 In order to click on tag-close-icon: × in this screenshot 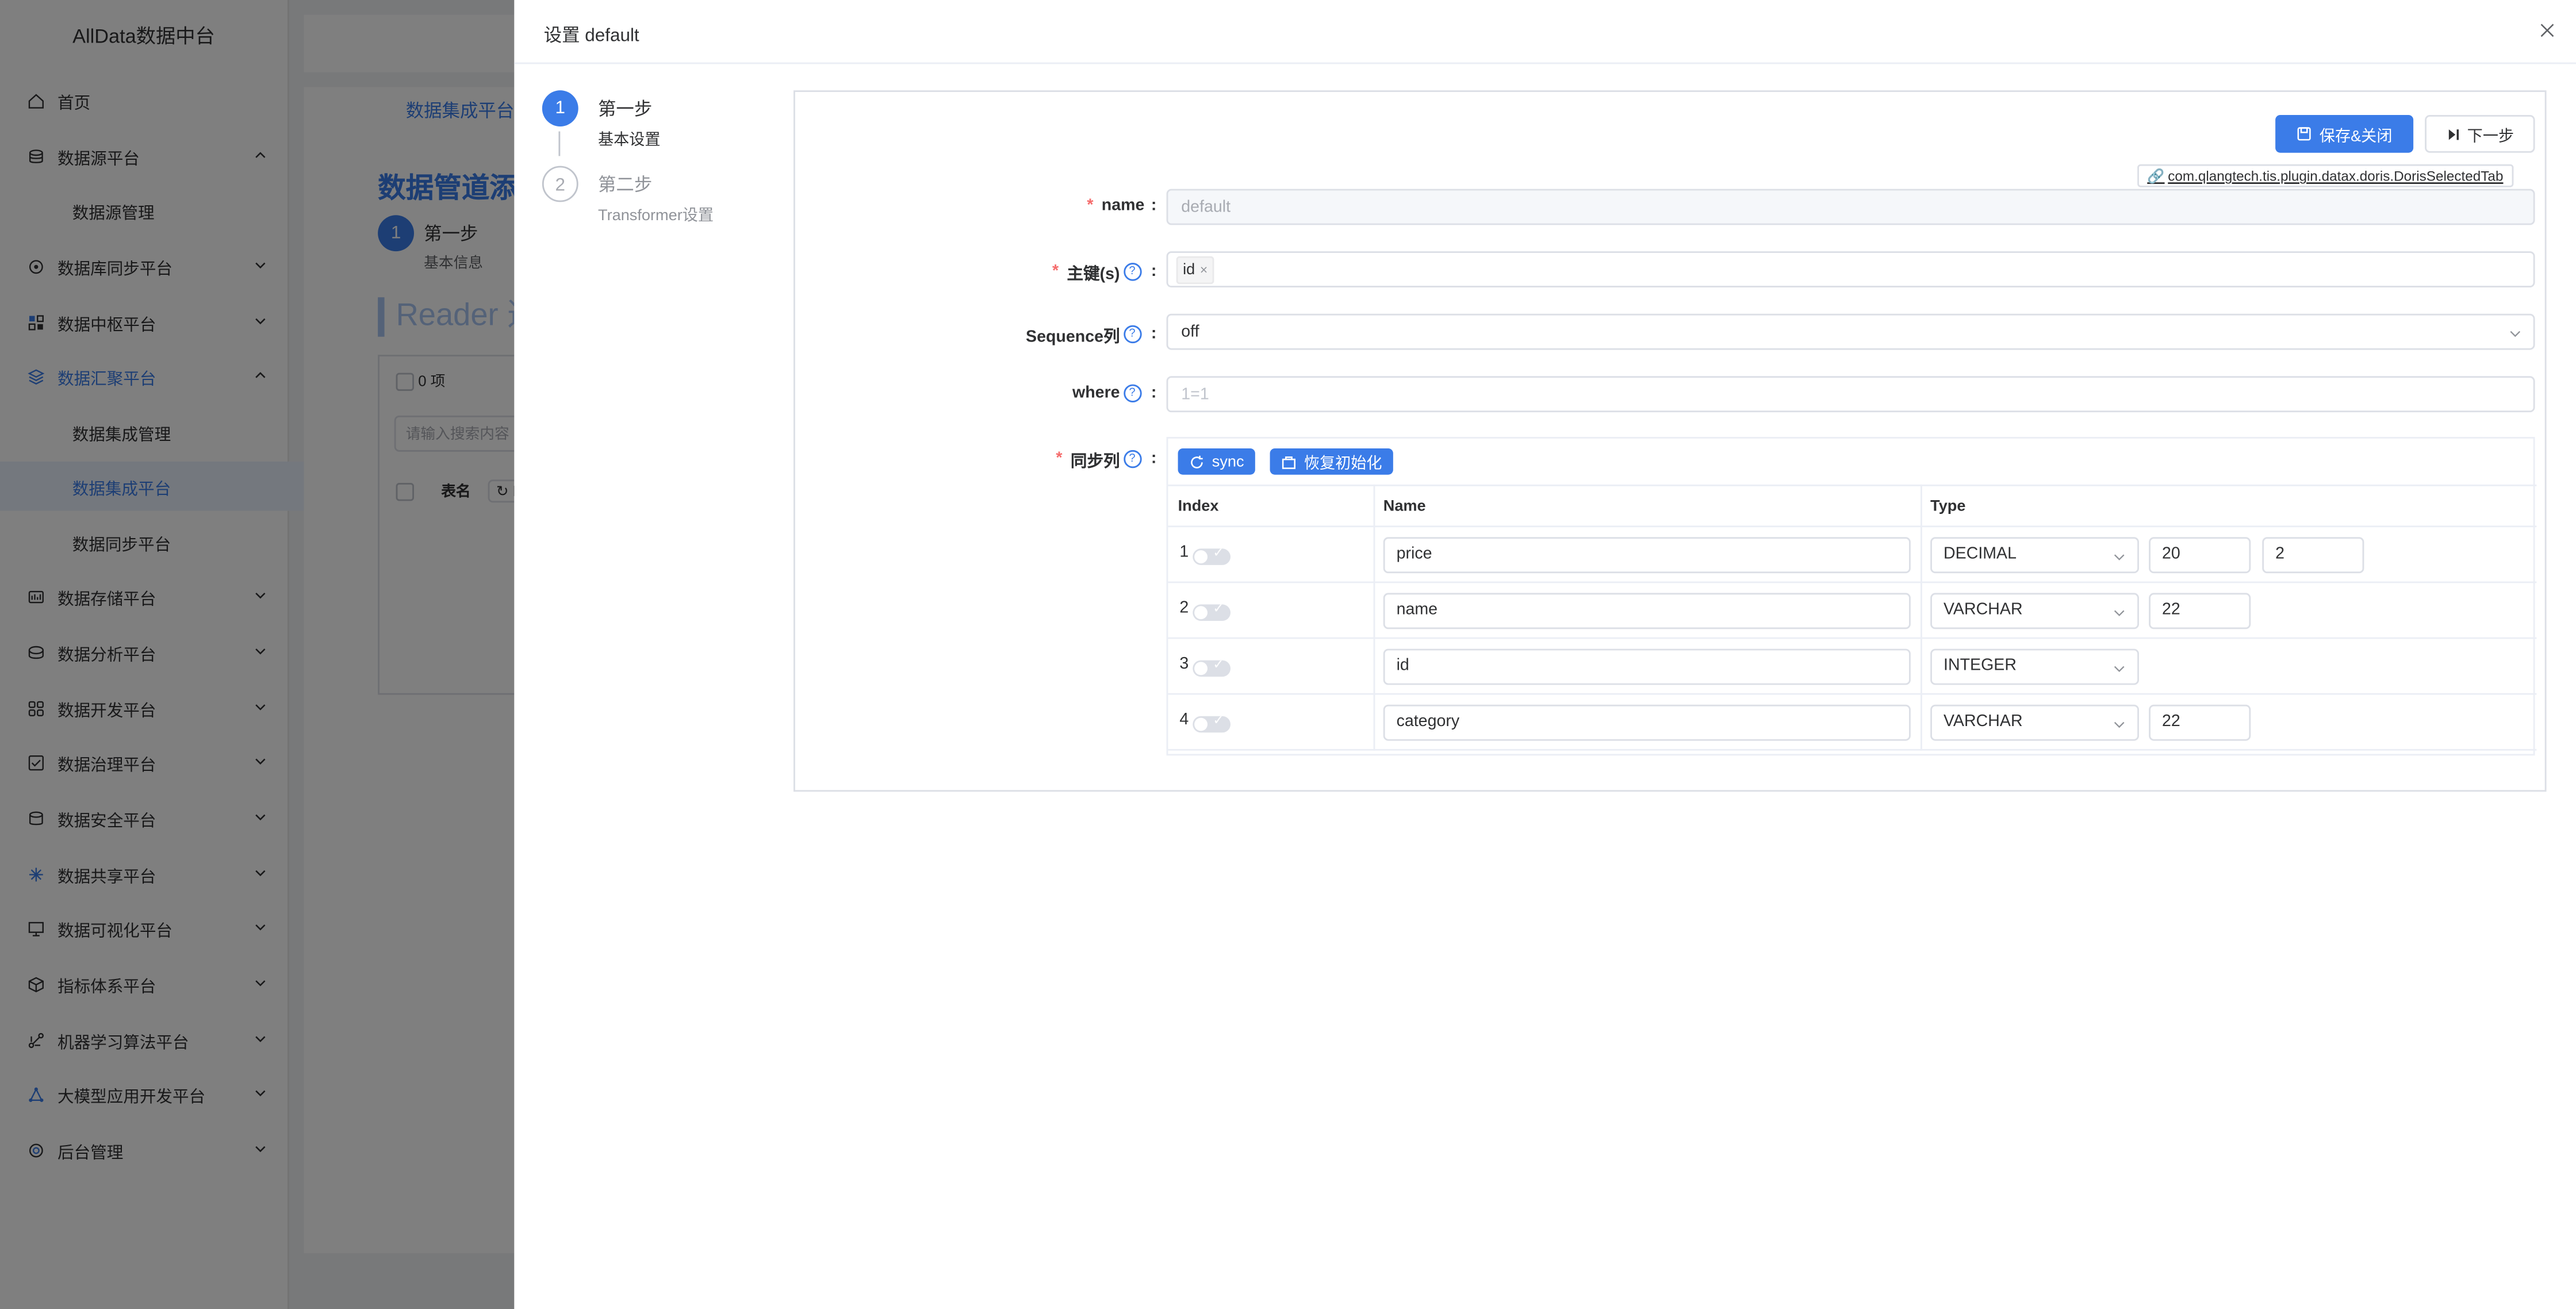, I will do `click(1204, 269)`.